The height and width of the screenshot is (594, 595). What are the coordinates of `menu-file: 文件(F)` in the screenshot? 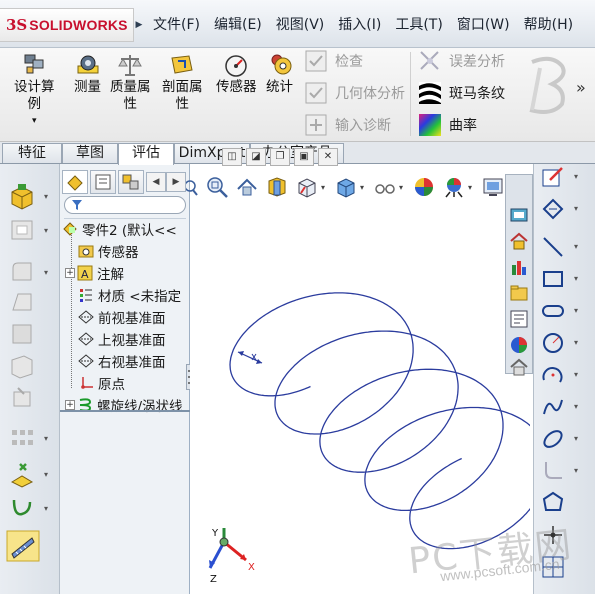 It's located at (176, 25).